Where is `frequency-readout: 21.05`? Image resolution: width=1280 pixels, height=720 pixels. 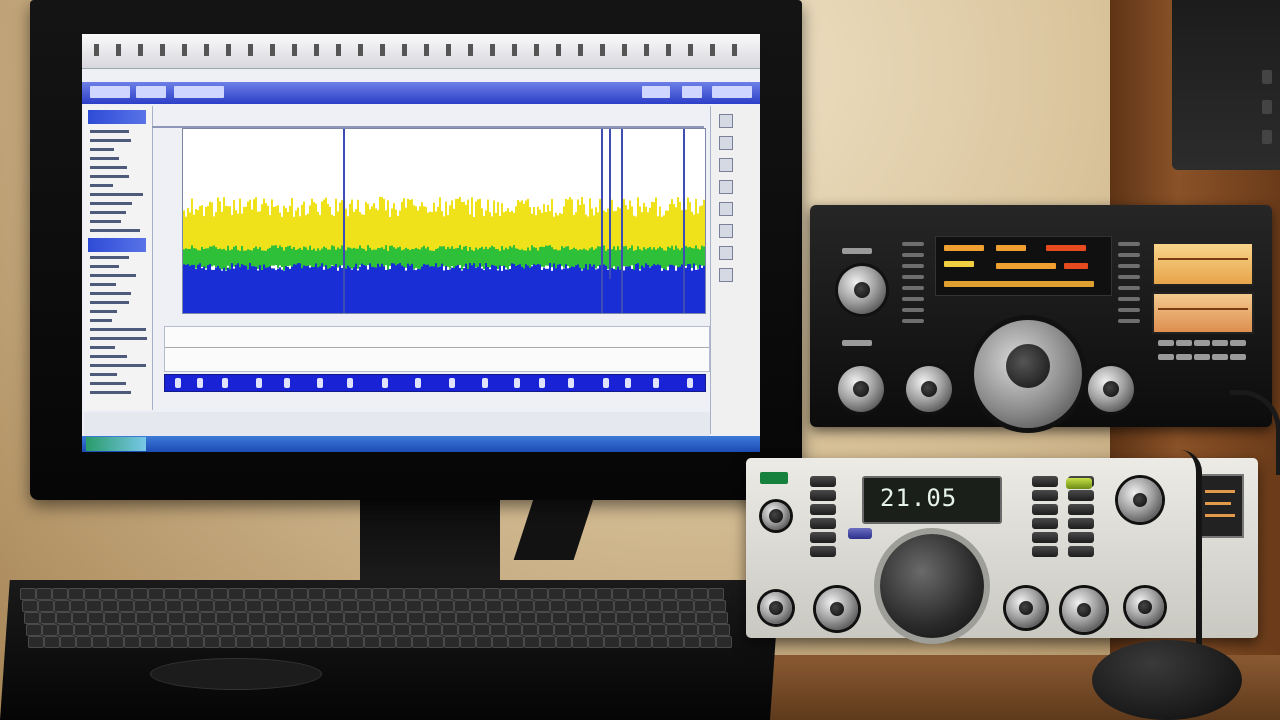
frequency-readout: 21.05 is located at coordinates (919, 498).